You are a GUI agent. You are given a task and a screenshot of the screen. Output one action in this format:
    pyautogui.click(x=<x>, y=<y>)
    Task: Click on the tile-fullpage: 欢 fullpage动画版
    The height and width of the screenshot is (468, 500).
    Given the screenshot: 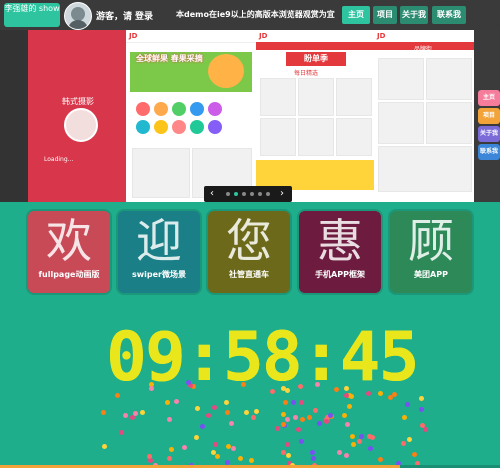 What is the action you would take?
    pyautogui.click(x=69, y=252)
    